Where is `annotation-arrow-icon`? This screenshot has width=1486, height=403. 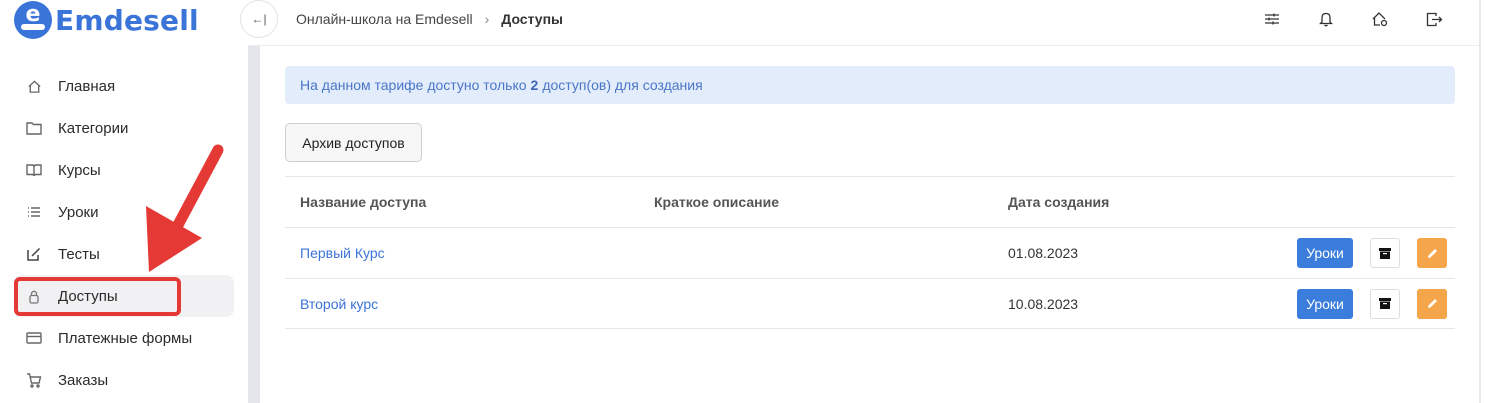
annotation-arrow-icon is located at coordinates (185, 208).